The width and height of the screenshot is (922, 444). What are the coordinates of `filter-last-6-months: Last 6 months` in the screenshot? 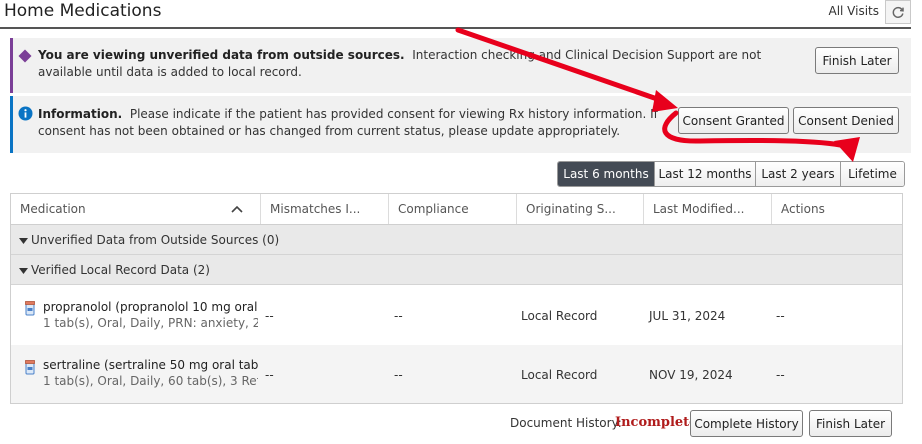 It's located at (606, 174).